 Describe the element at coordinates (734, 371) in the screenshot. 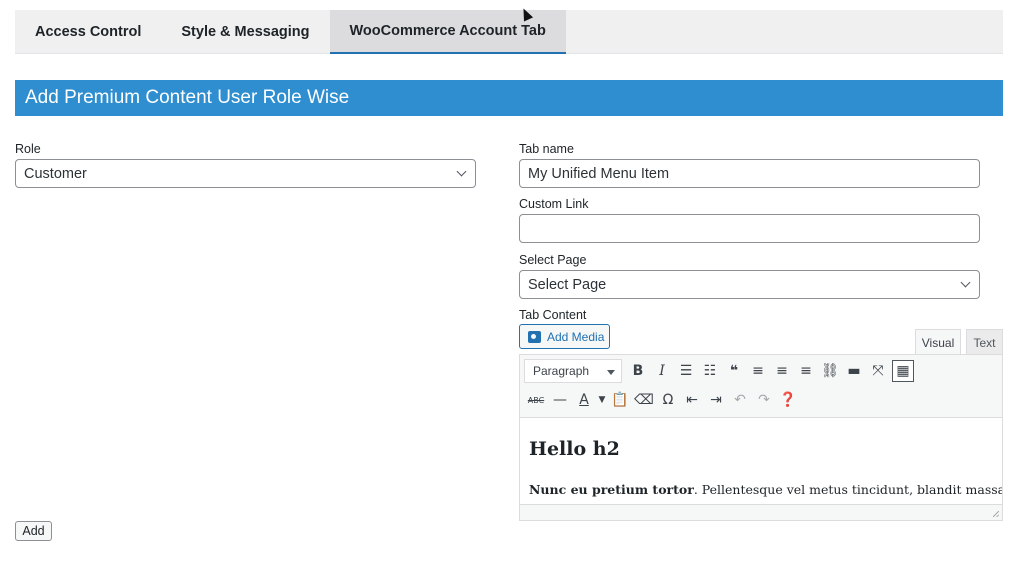

I see `blockquote-icon: ❝` at that location.